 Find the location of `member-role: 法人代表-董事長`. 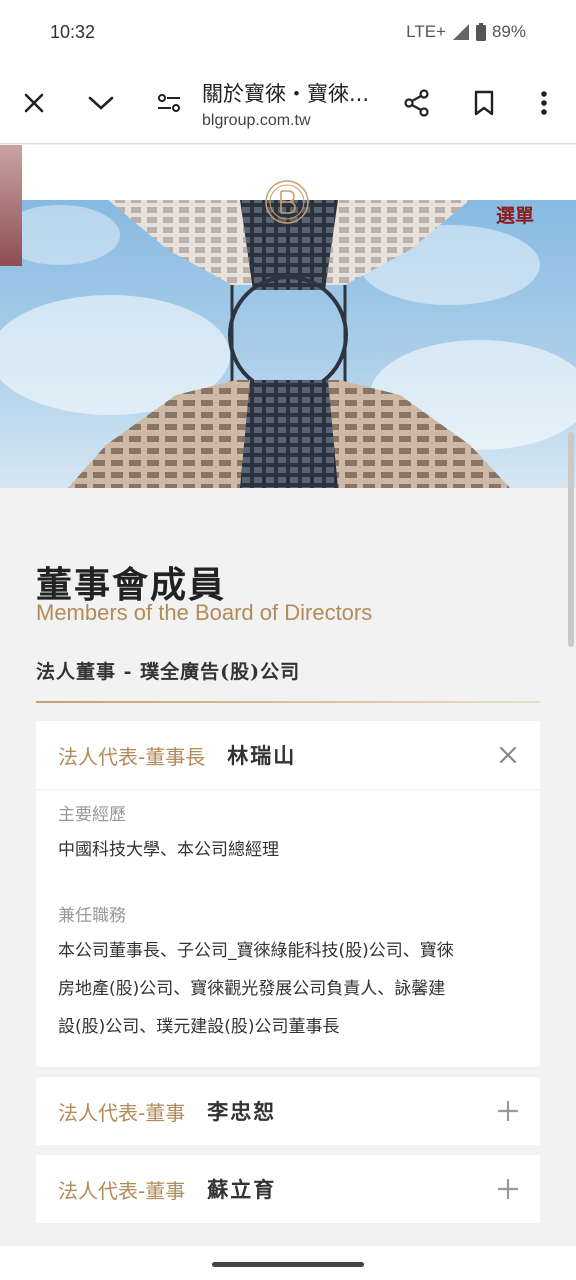

member-role: 法人代表-董事長 is located at coordinates (132, 756).